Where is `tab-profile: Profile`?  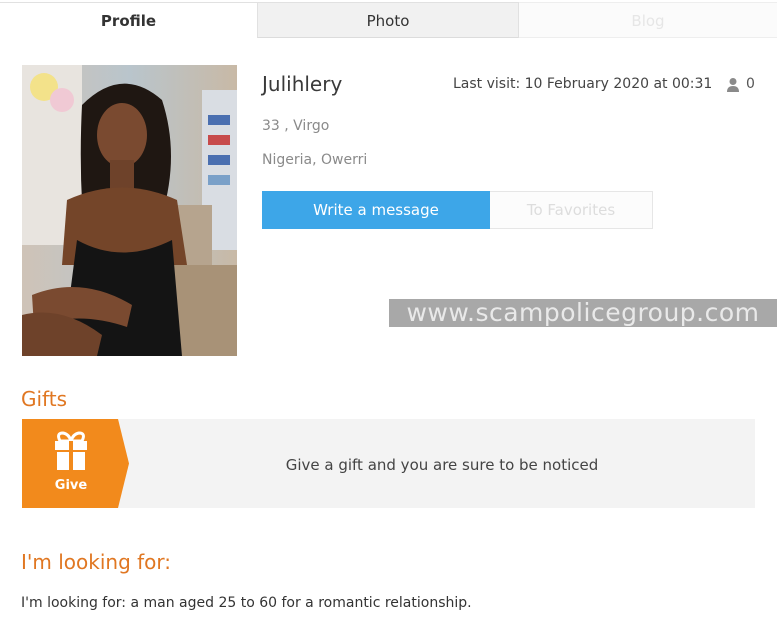 tab-profile: Profile is located at coordinates (128, 20).